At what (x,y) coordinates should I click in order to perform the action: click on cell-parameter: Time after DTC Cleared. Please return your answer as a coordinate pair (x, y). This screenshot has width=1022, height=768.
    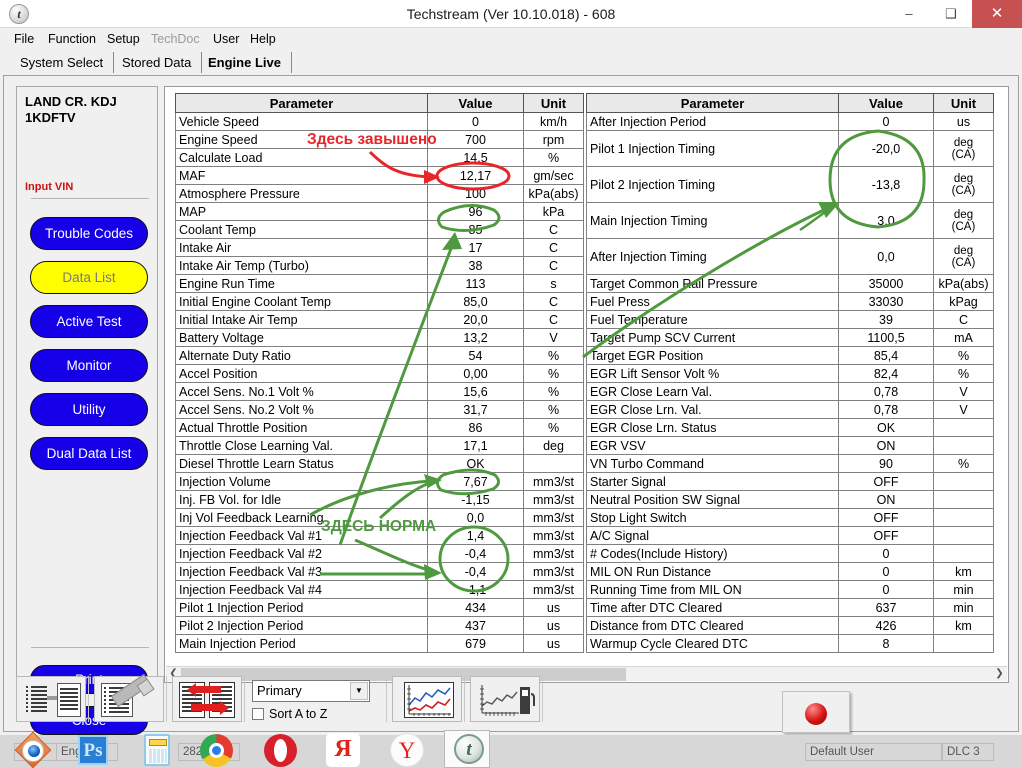
    Looking at the image, I should click on (712, 607).